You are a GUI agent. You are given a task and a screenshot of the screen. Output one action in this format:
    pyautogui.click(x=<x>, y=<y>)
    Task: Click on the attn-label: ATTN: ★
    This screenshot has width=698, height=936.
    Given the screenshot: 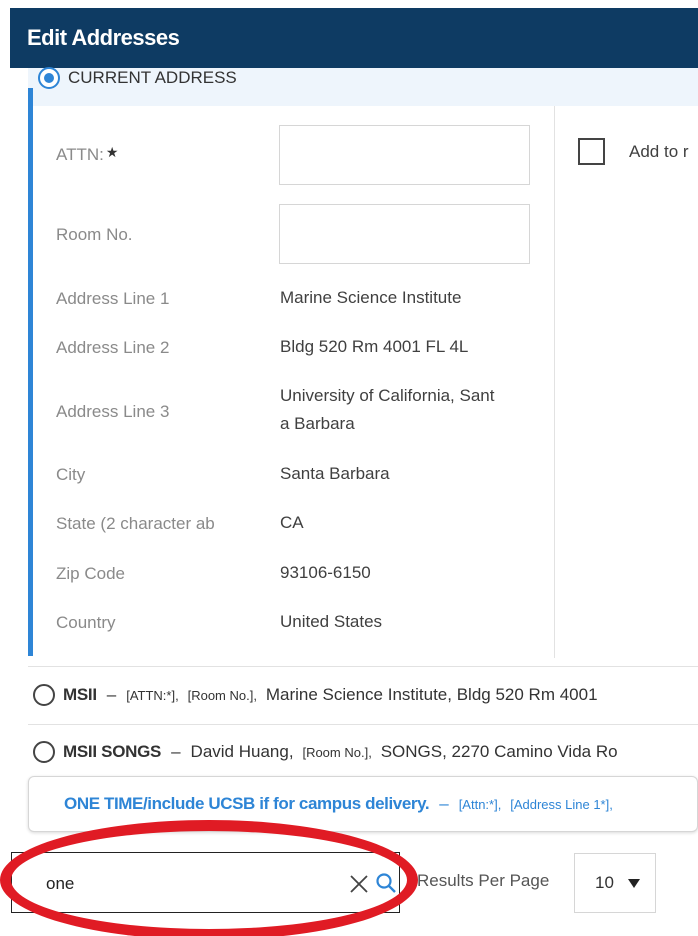 What is the action you would take?
    pyautogui.click(x=87, y=154)
    